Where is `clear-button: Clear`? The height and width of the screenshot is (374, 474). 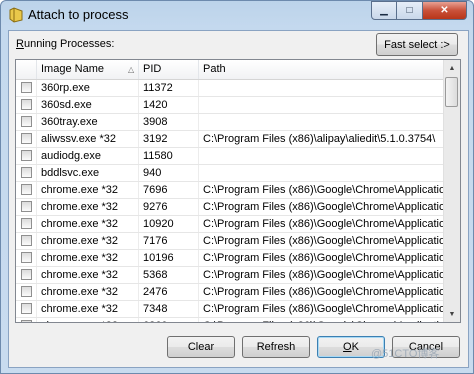
clear-button: Clear is located at coordinates (201, 347).